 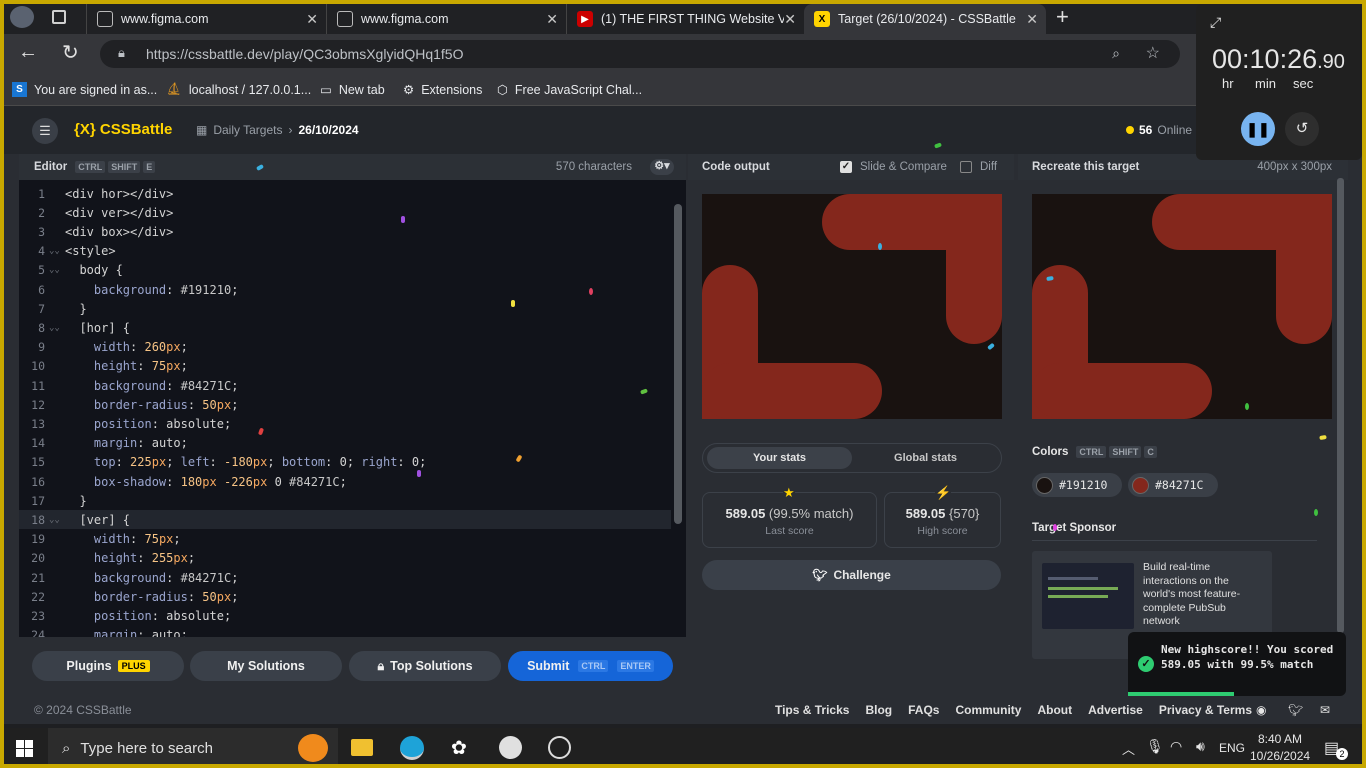 I want to click on color-chip: #191210, so click(x=1077, y=485).